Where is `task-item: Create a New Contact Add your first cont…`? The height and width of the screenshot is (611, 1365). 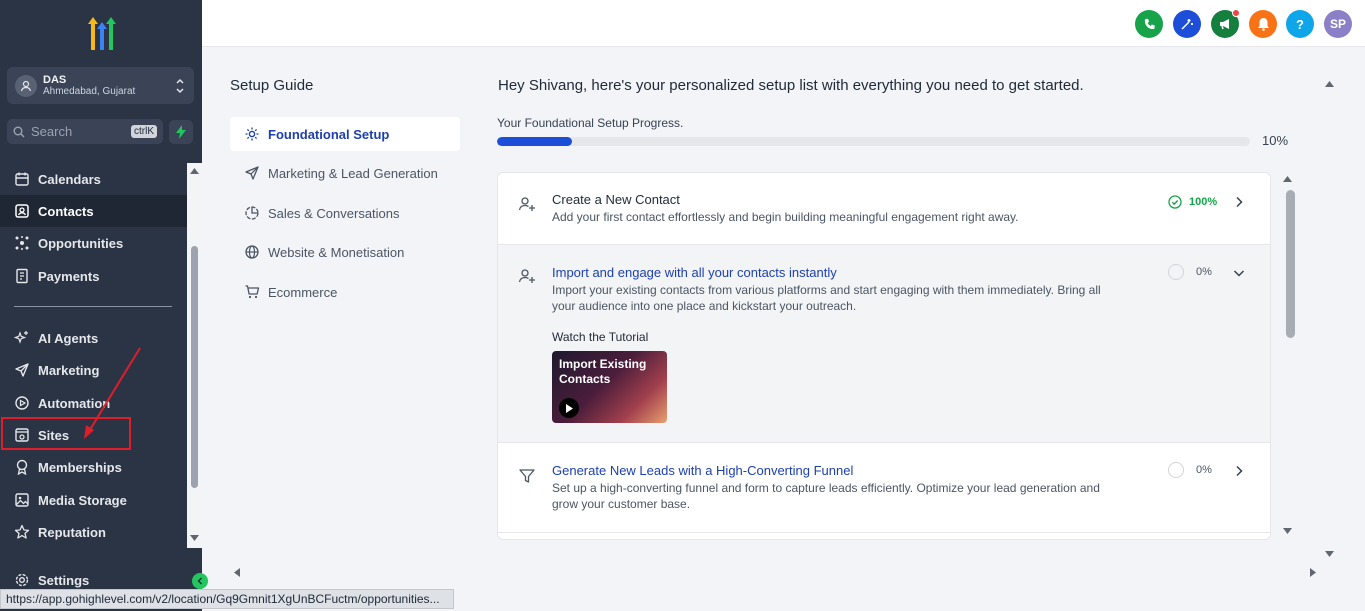 task-item: Create a New Contact Add your first cont… is located at coordinates (884, 209).